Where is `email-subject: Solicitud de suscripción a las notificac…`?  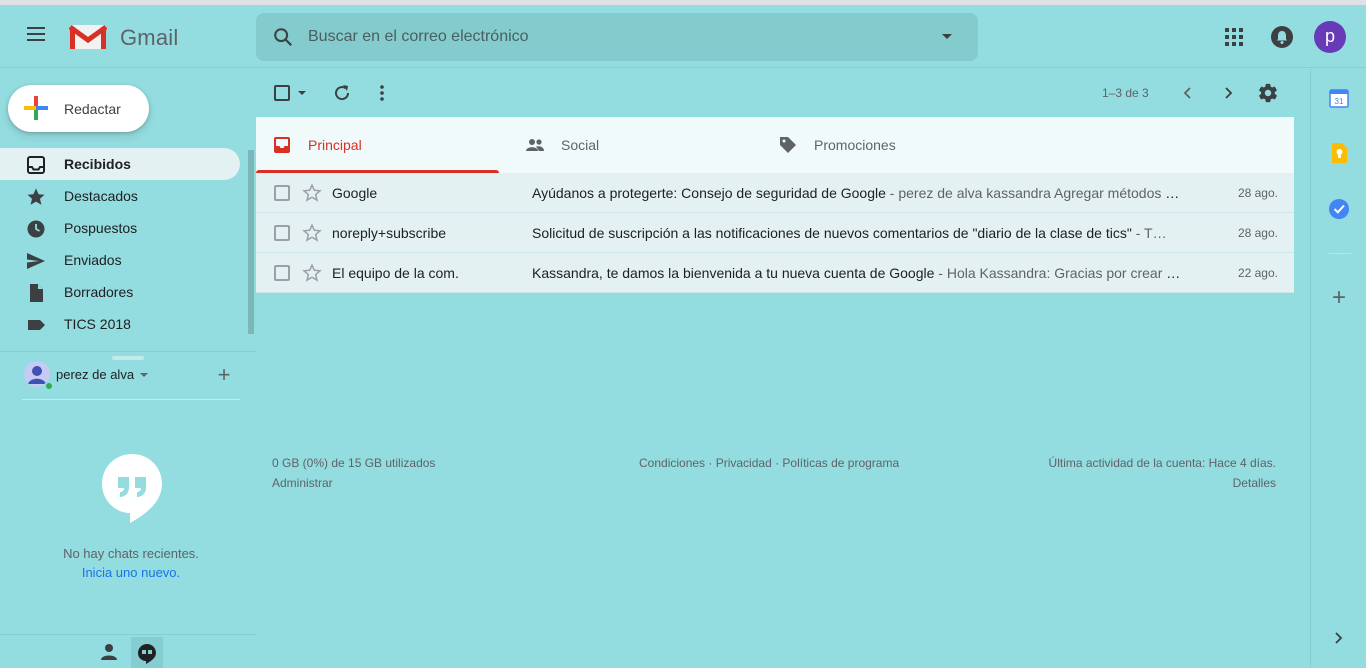
email-subject: Solicitud de suscripción a las notificac… is located at coordinates (832, 233).